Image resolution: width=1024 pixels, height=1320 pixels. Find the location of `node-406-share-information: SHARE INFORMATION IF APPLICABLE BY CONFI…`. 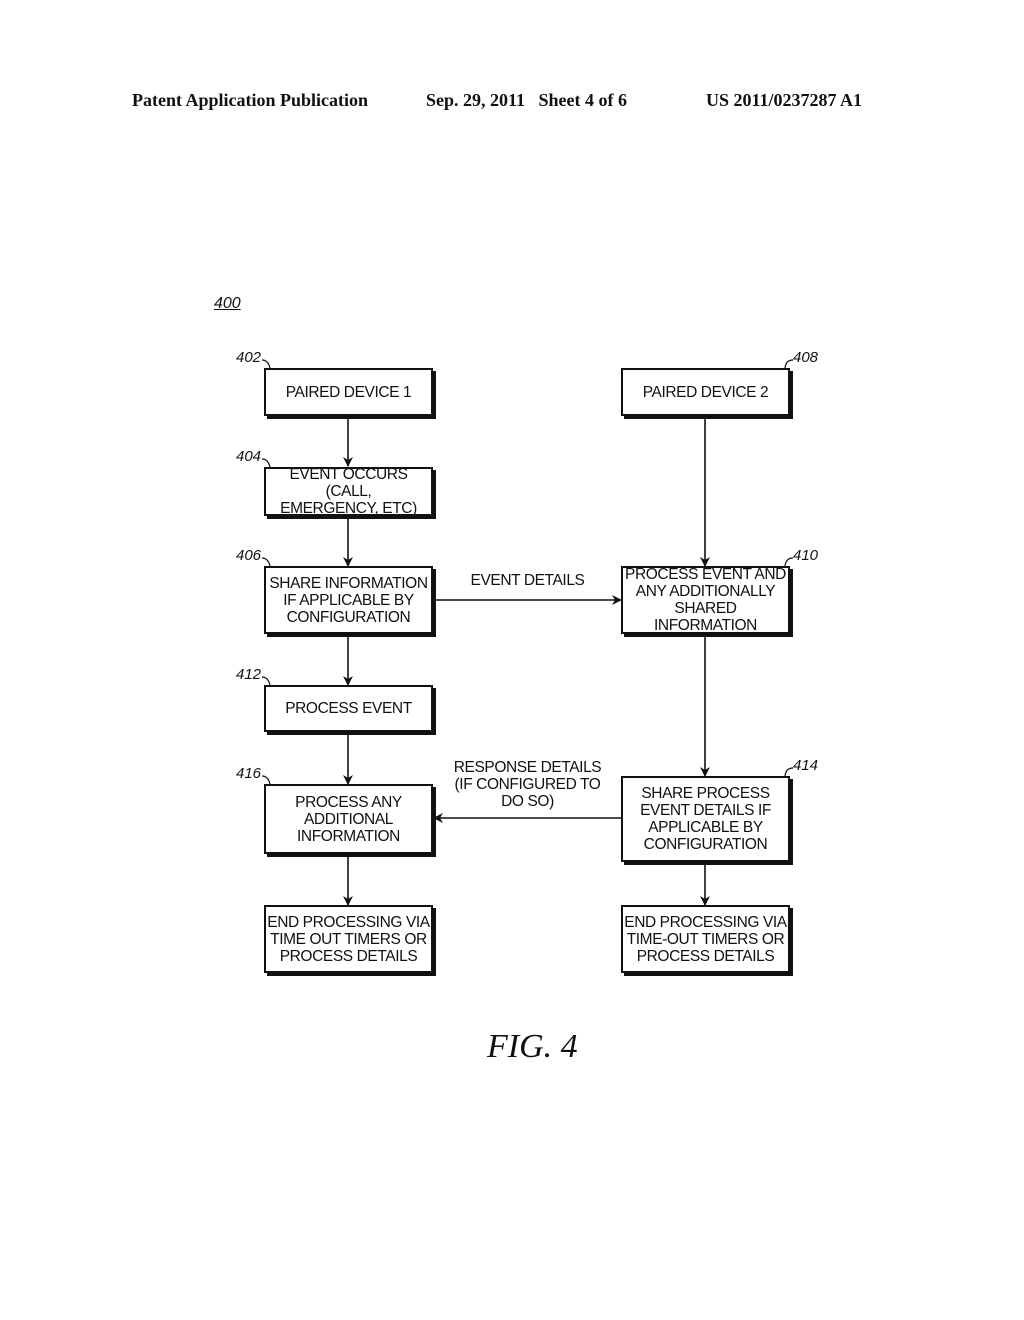

node-406-share-information: SHARE INFORMATION IF APPLICABLE BY CONFI… is located at coordinates (348, 600).